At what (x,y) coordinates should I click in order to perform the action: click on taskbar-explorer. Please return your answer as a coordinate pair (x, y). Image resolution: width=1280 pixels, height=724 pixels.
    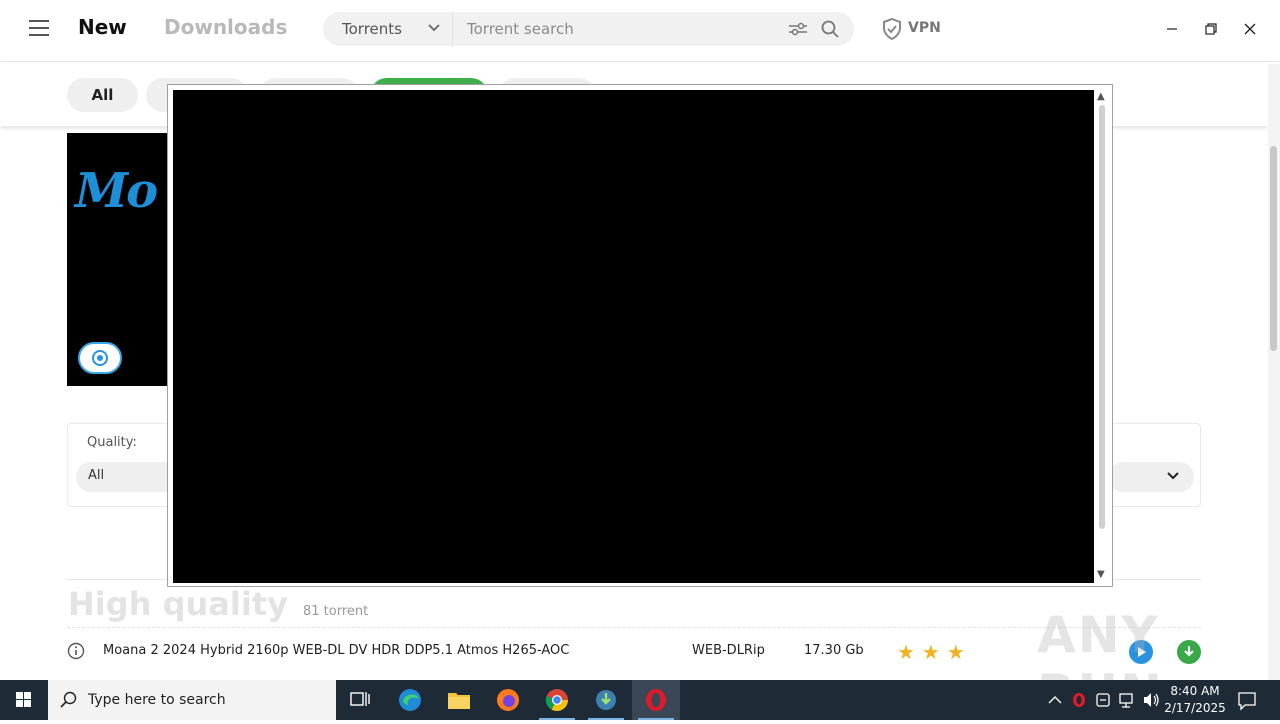
    Looking at the image, I should click on (459, 700).